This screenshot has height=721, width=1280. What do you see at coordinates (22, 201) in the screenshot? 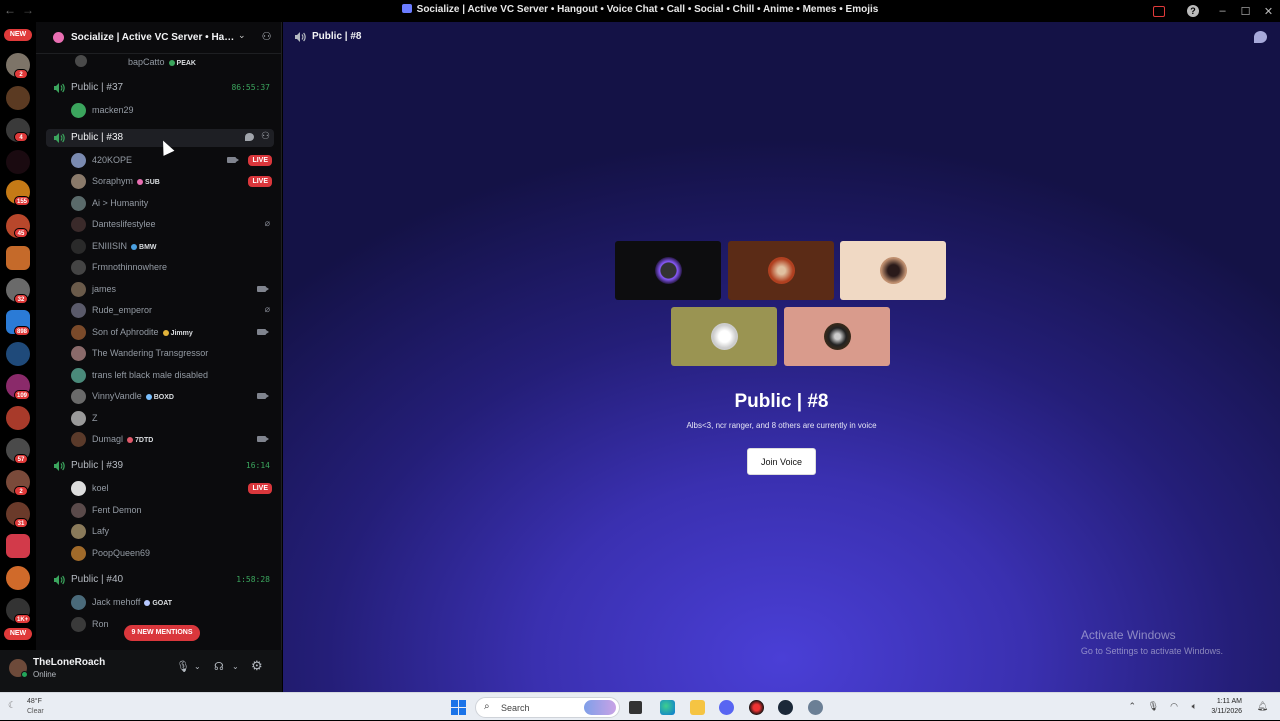
I see `mention-badge: 155` at bounding box center [22, 201].